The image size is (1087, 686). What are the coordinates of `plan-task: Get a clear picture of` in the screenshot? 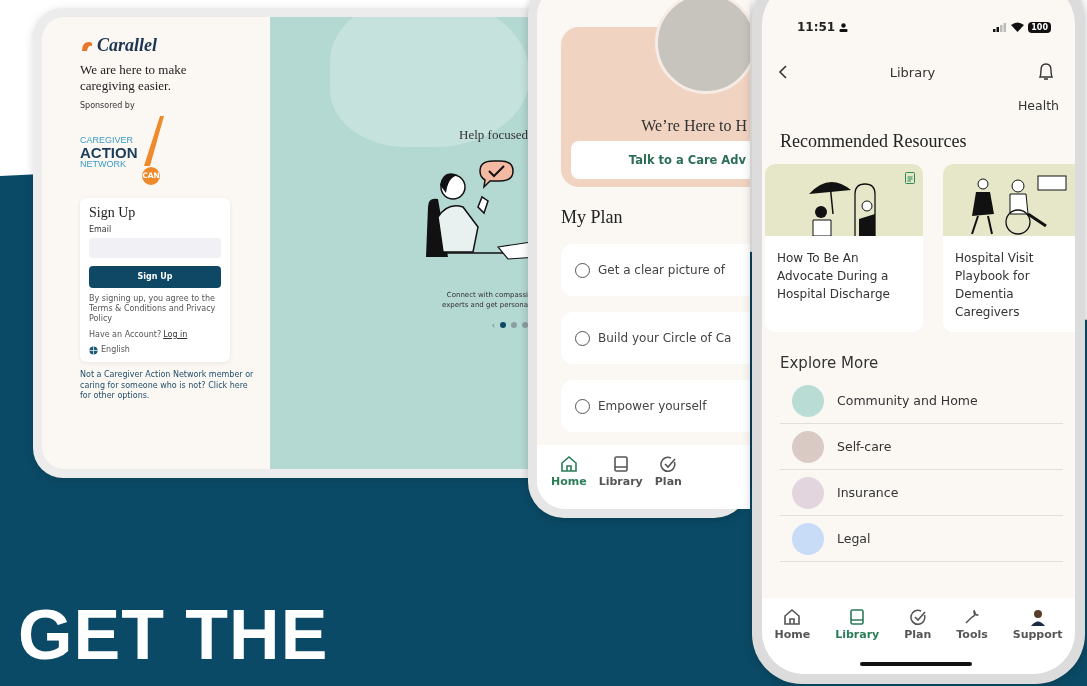 It's located at (655, 270).